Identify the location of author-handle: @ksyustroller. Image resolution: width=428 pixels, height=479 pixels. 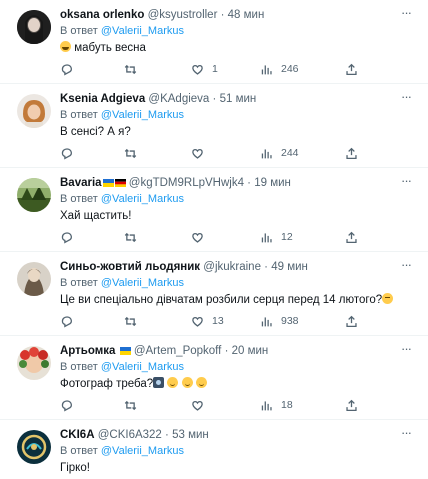
(183, 15).